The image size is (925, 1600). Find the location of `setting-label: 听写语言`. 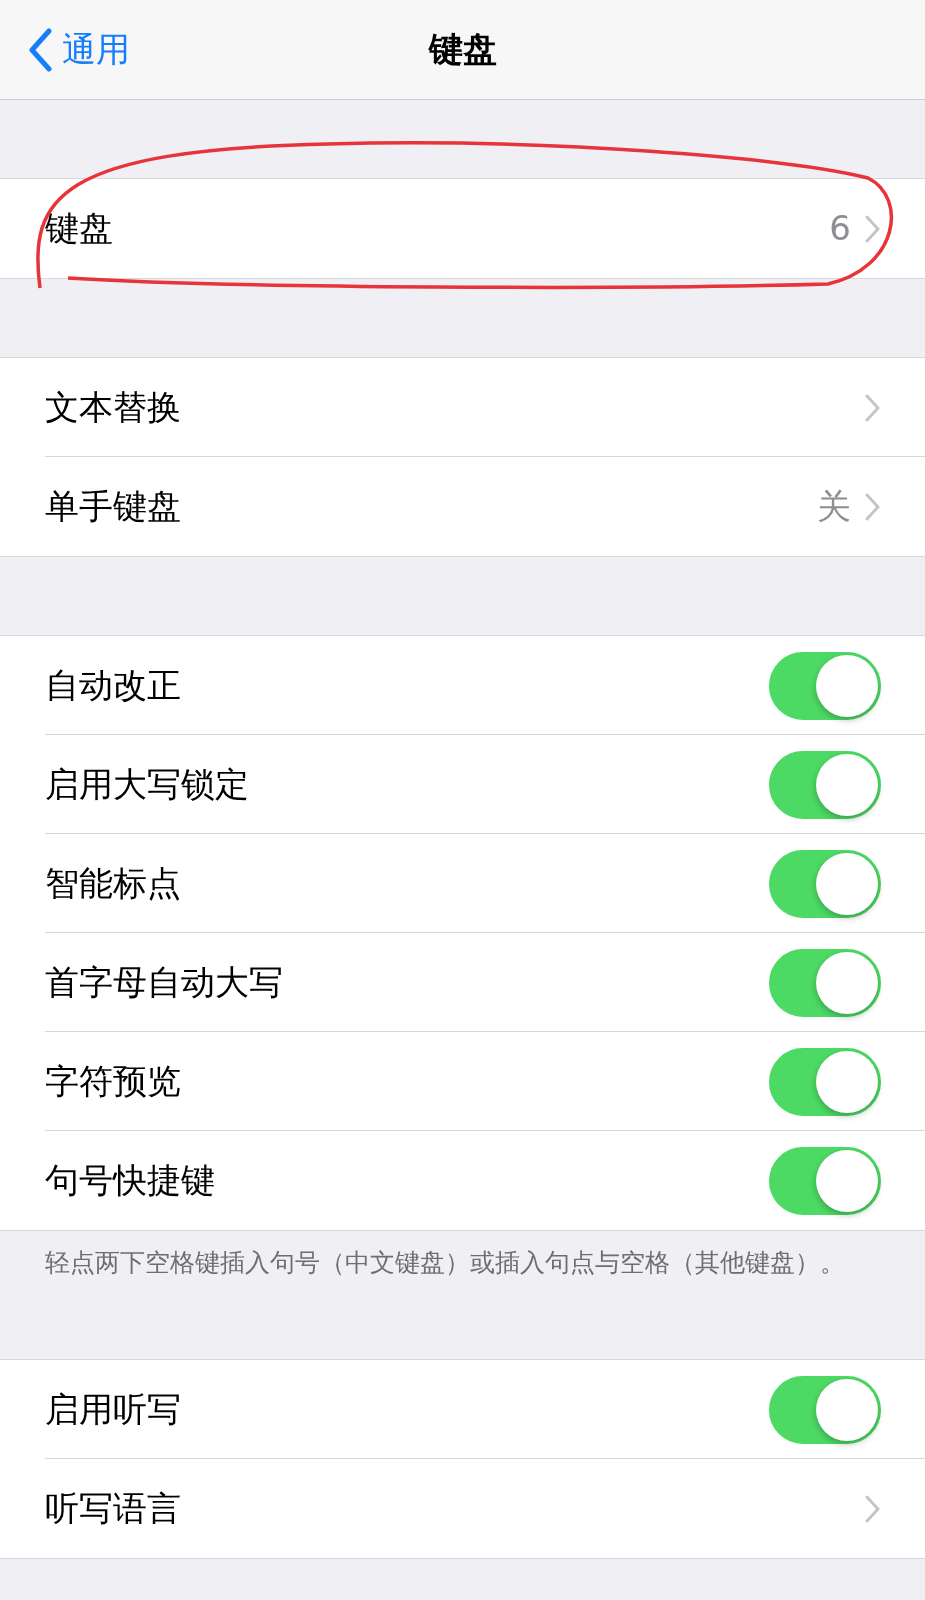

setting-label: 听写语言 is located at coordinates (113, 1508).